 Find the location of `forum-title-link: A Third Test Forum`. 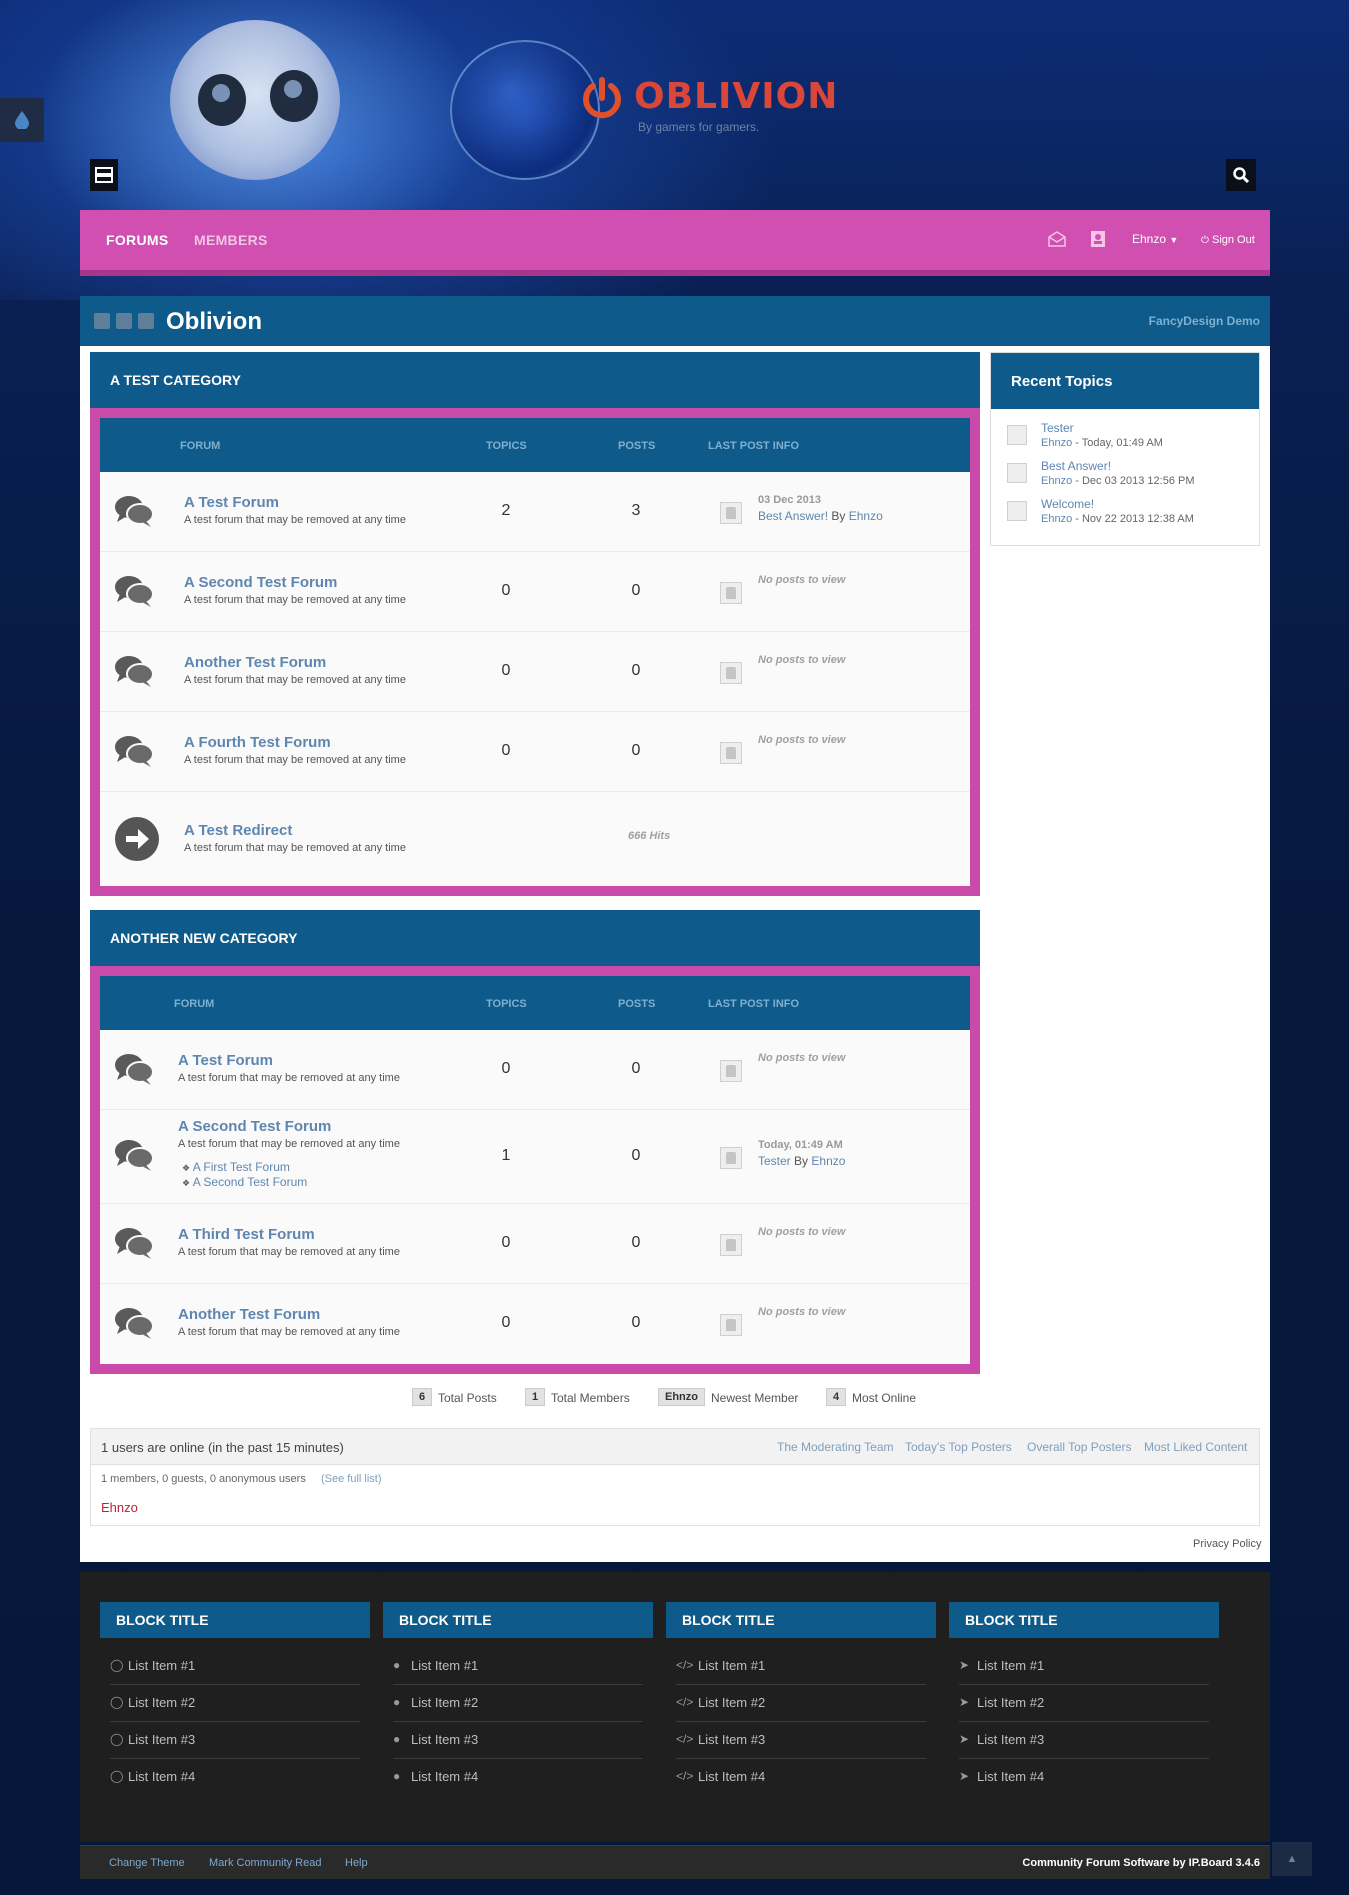

forum-title-link: A Third Test Forum is located at coordinates (246, 1234).